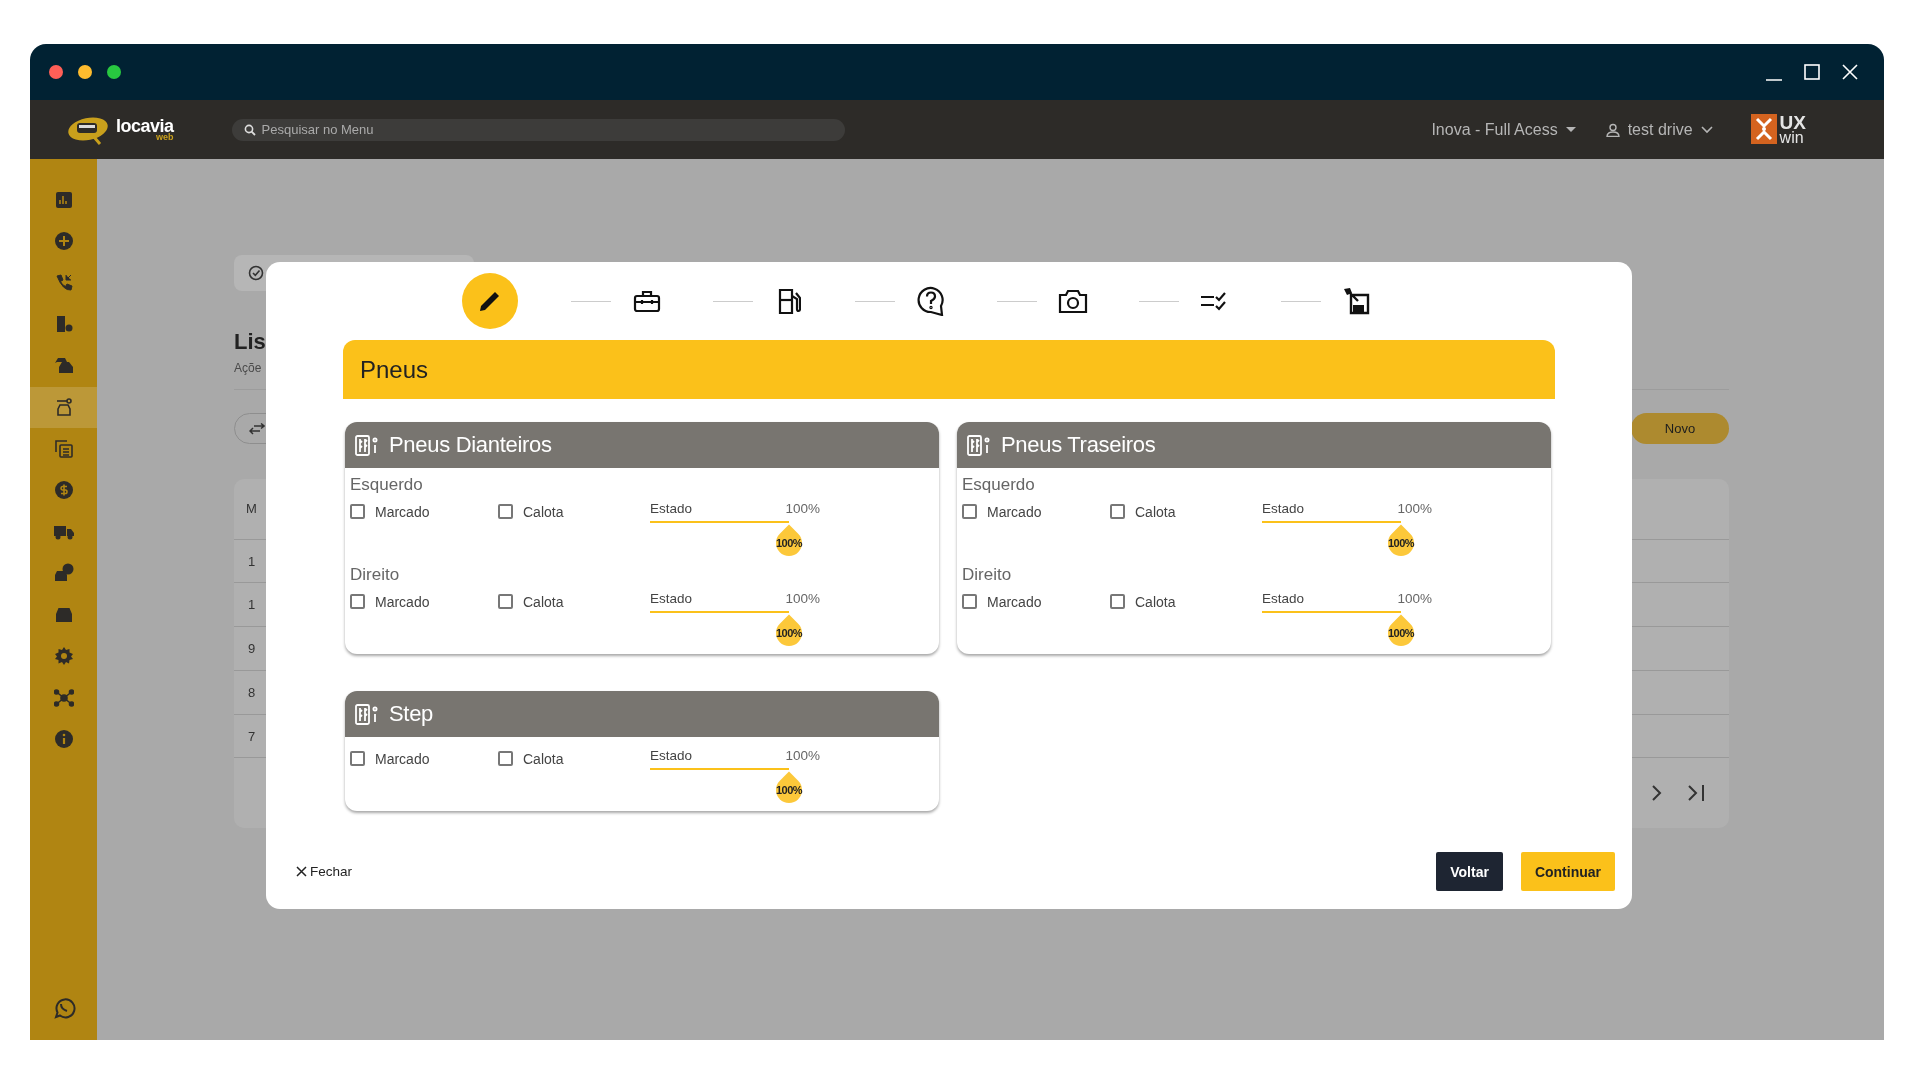  What do you see at coordinates (931, 301) in the screenshot?
I see `help-icon` at bounding box center [931, 301].